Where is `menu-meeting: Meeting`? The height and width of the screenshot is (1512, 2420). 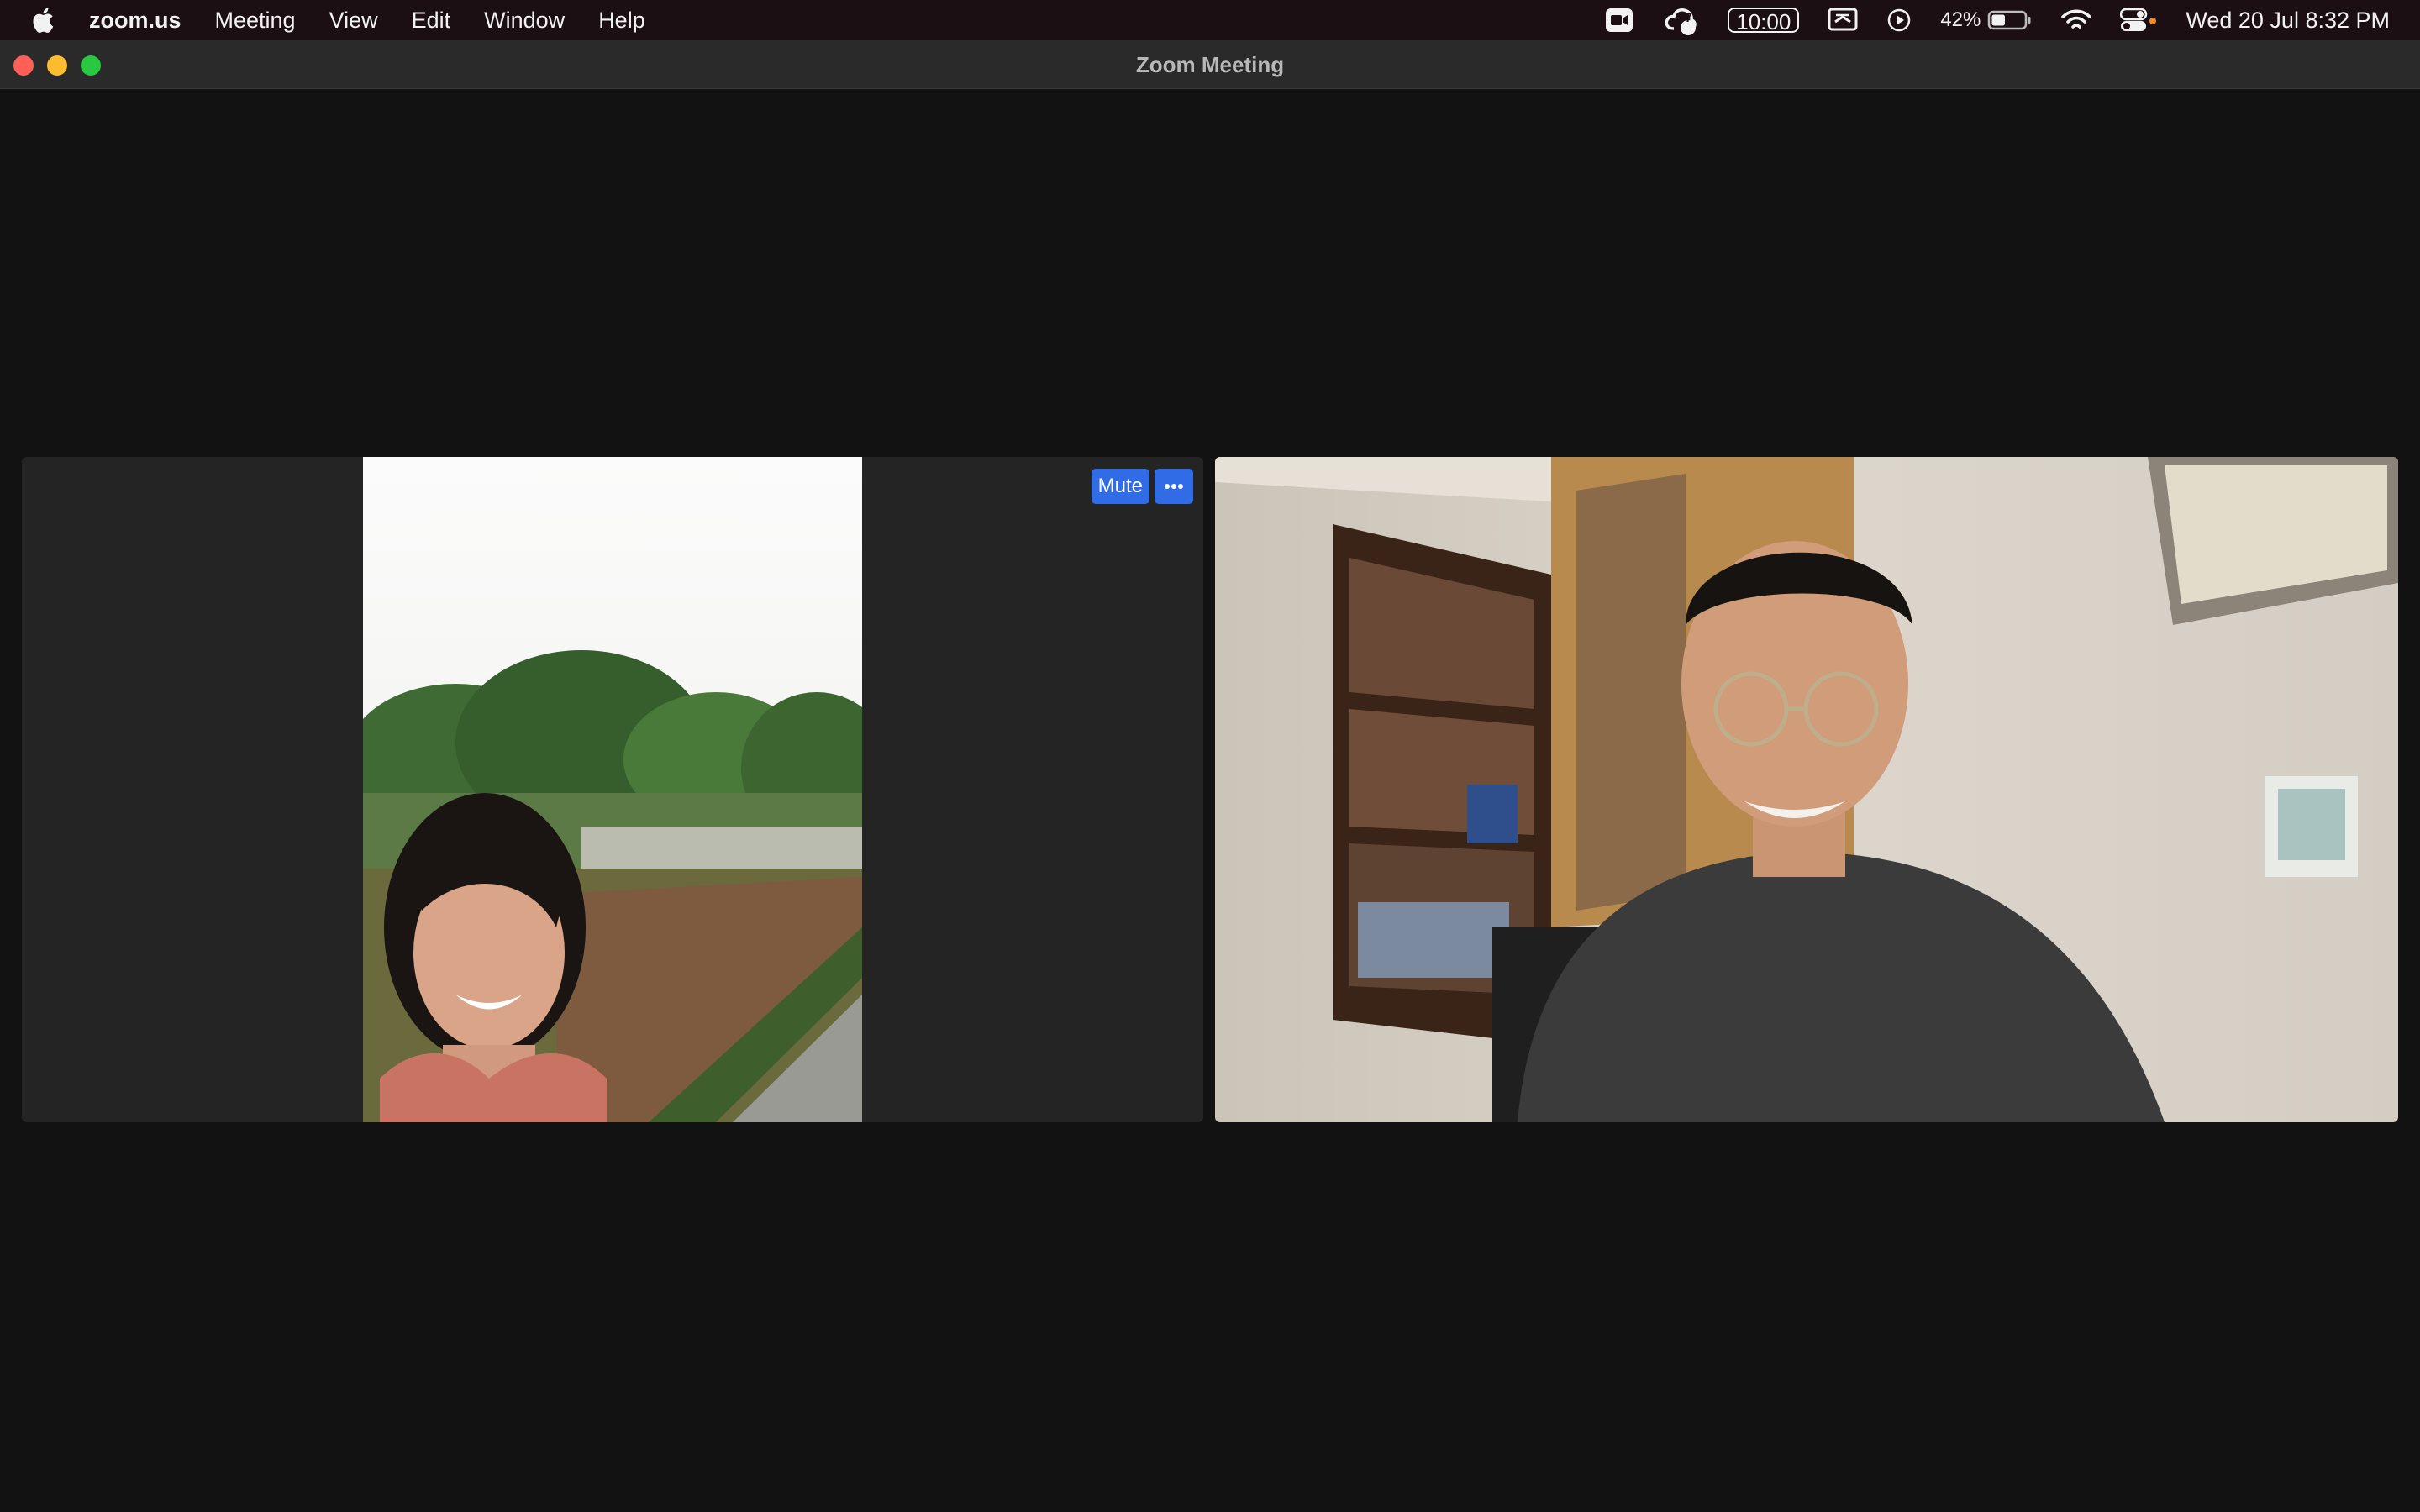 menu-meeting: Meeting is located at coordinates (255, 20).